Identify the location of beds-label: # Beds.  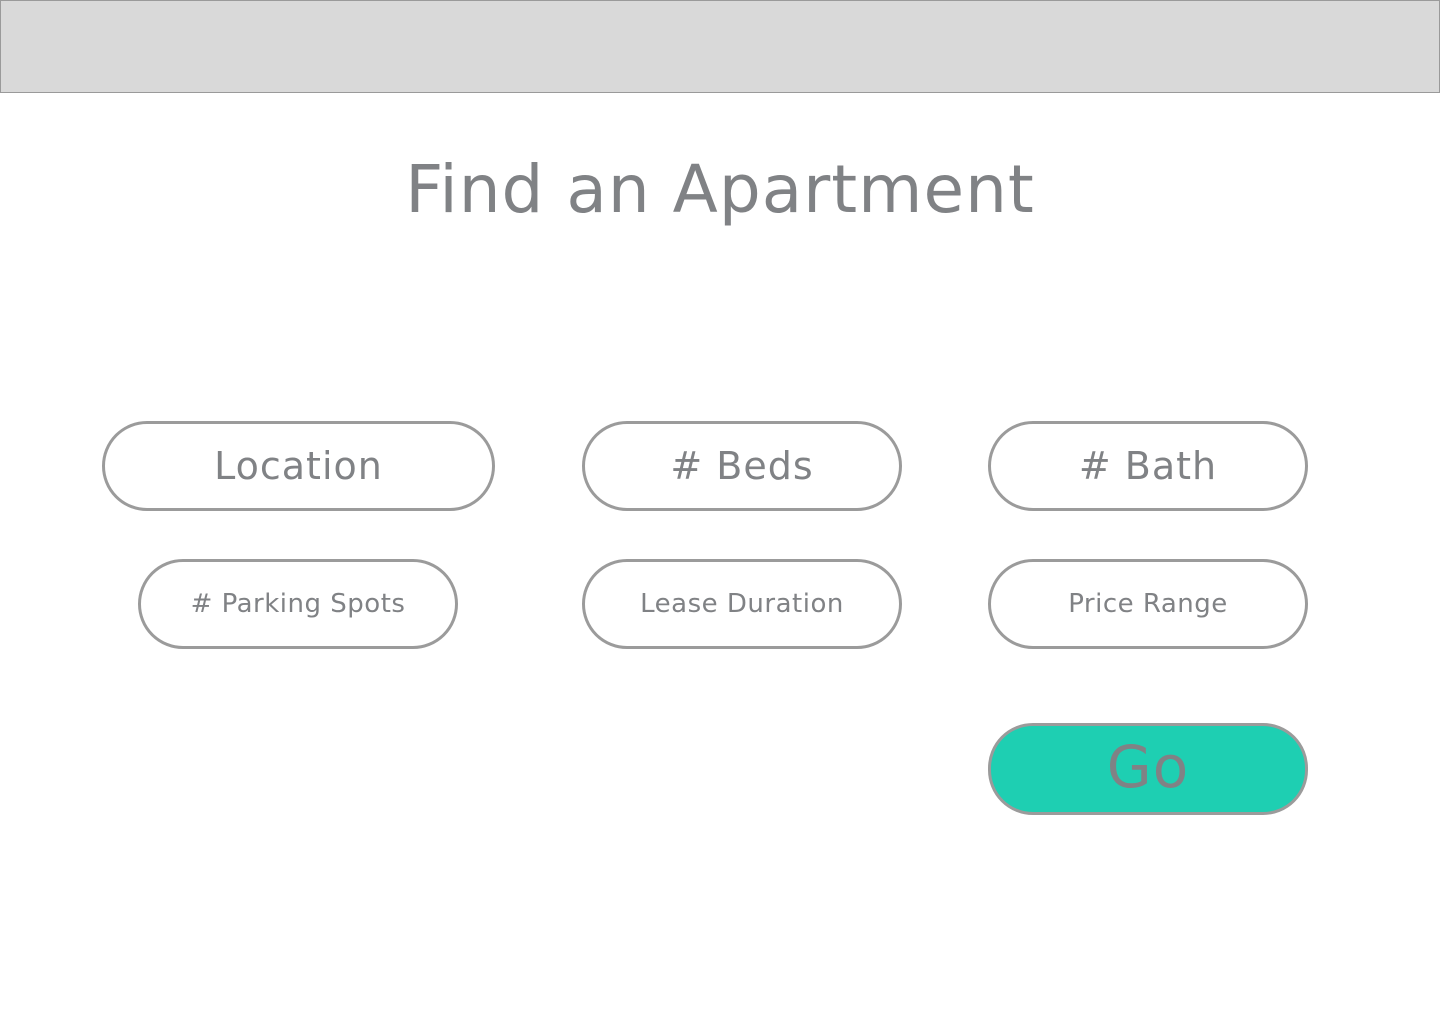
(742, 466).